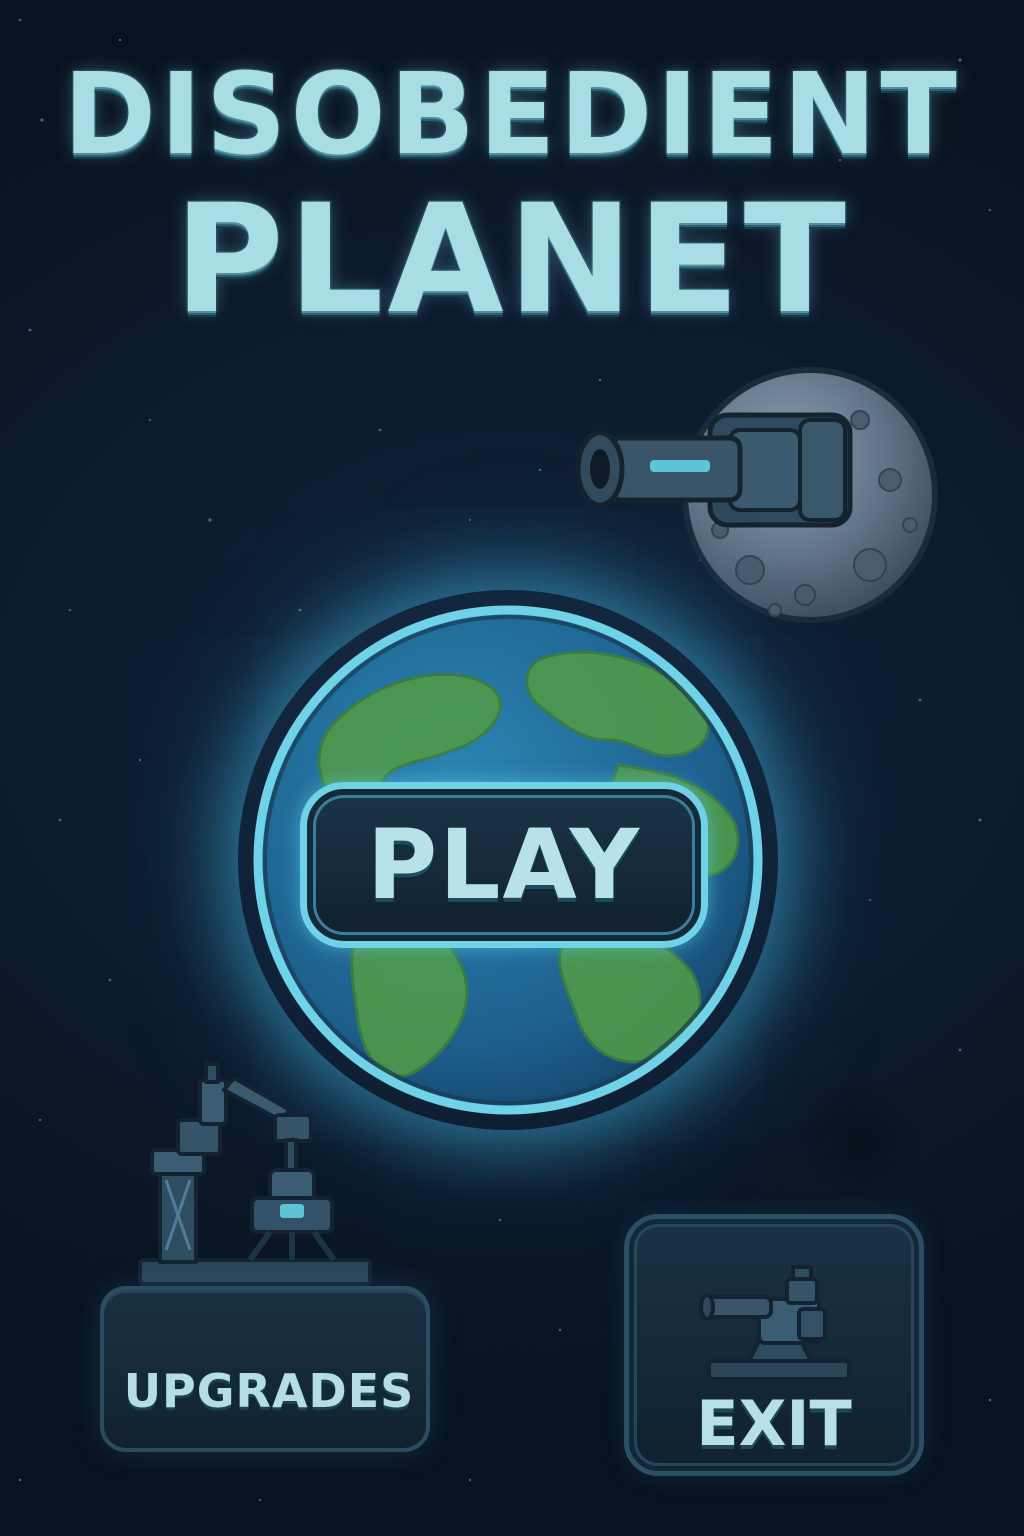  I want to click on upgrades-label: UPGRADES, so click(269, 1391).